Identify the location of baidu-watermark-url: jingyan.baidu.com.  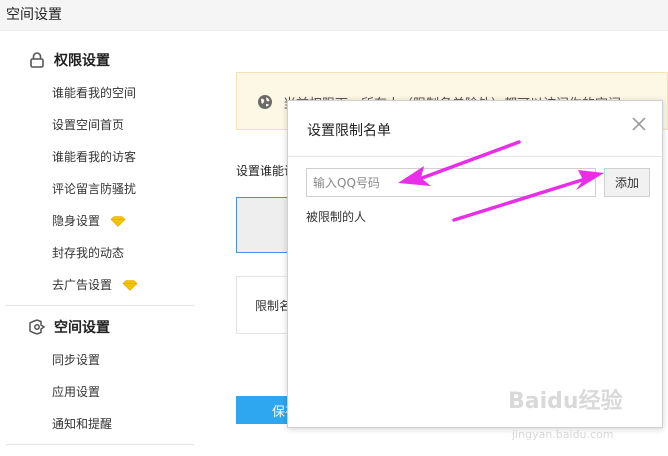
(563, 434).